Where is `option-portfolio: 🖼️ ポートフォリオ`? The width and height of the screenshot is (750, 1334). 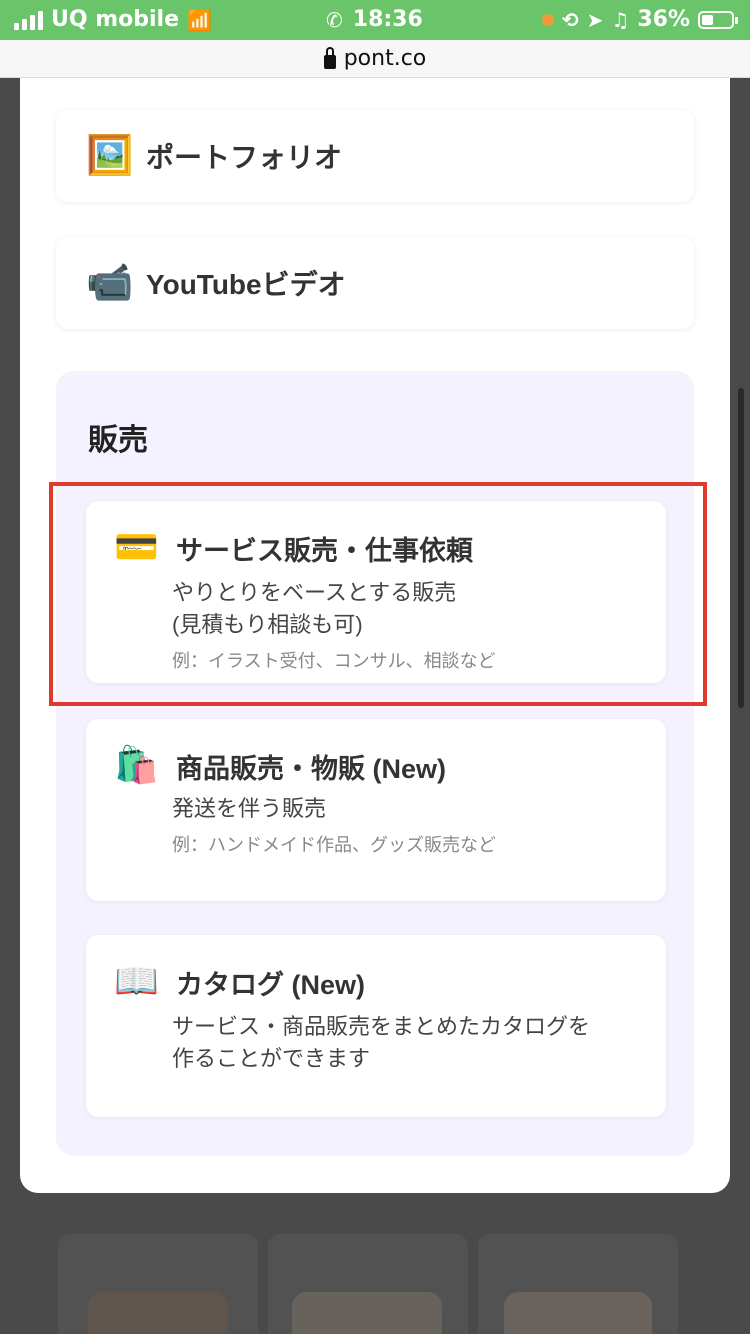
option-portfolio: 🖼️ ポートフォリオ is located at coordinates (375, 156).